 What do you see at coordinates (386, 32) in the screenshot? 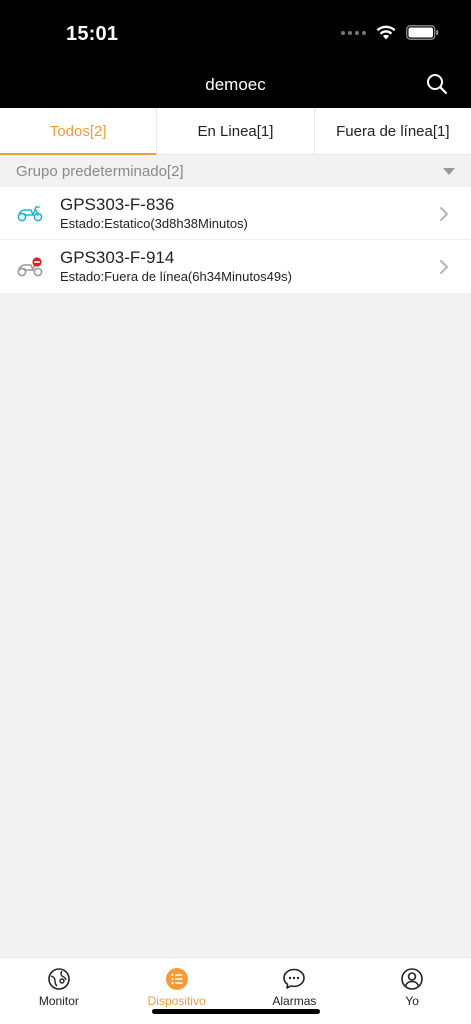
I see `wifi-icon` at bounding box center [386, 32].